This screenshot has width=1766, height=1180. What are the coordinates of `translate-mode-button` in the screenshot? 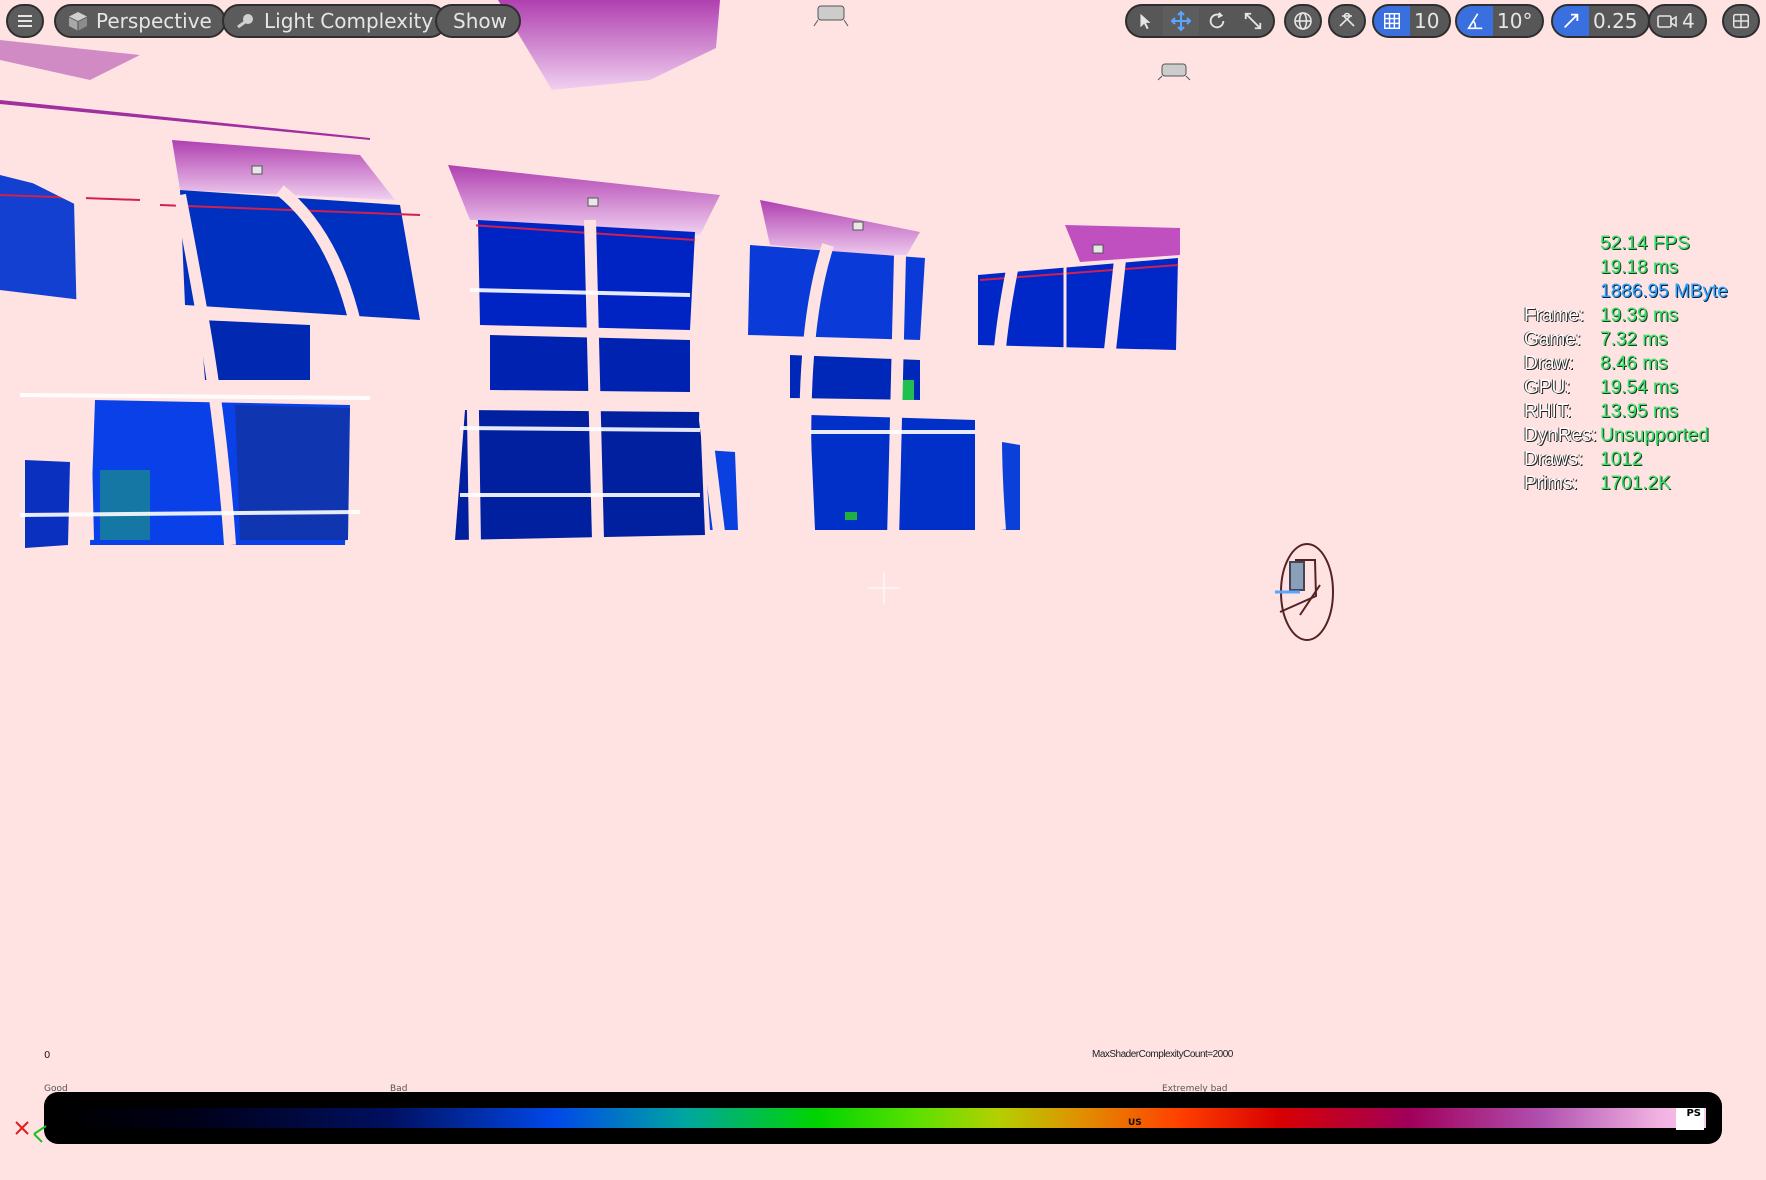 It's located at (1181, 21).